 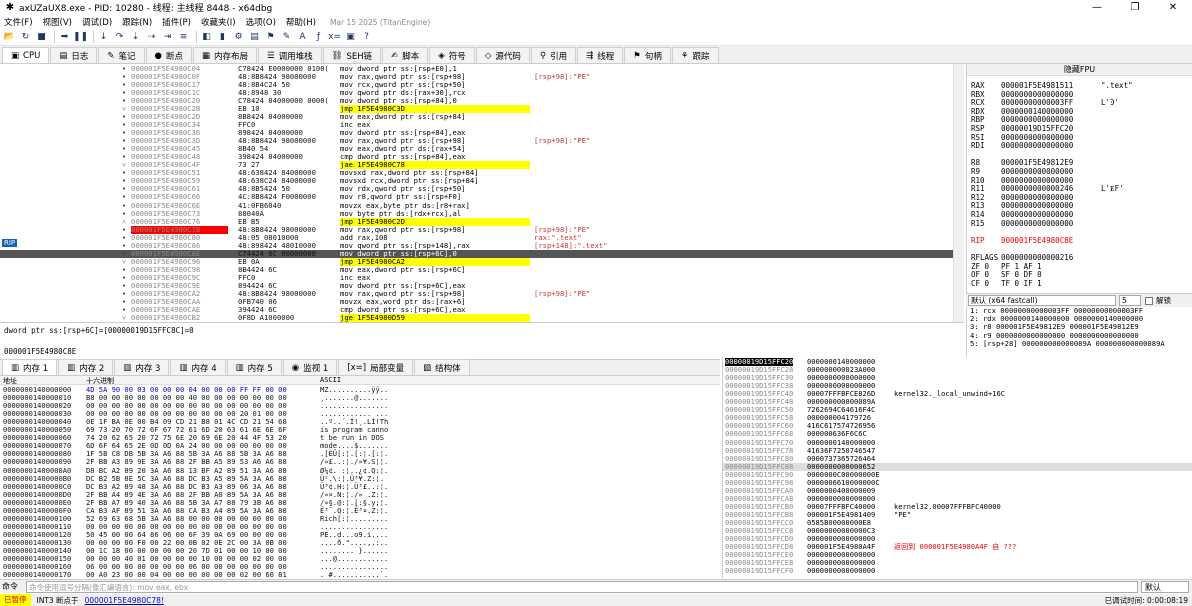 What do you see at coordinates (957, 370) in the screenshot?
I see `stack-row: 00000019D15FFC28 000000000023A000` at bounding box center [957, 370].